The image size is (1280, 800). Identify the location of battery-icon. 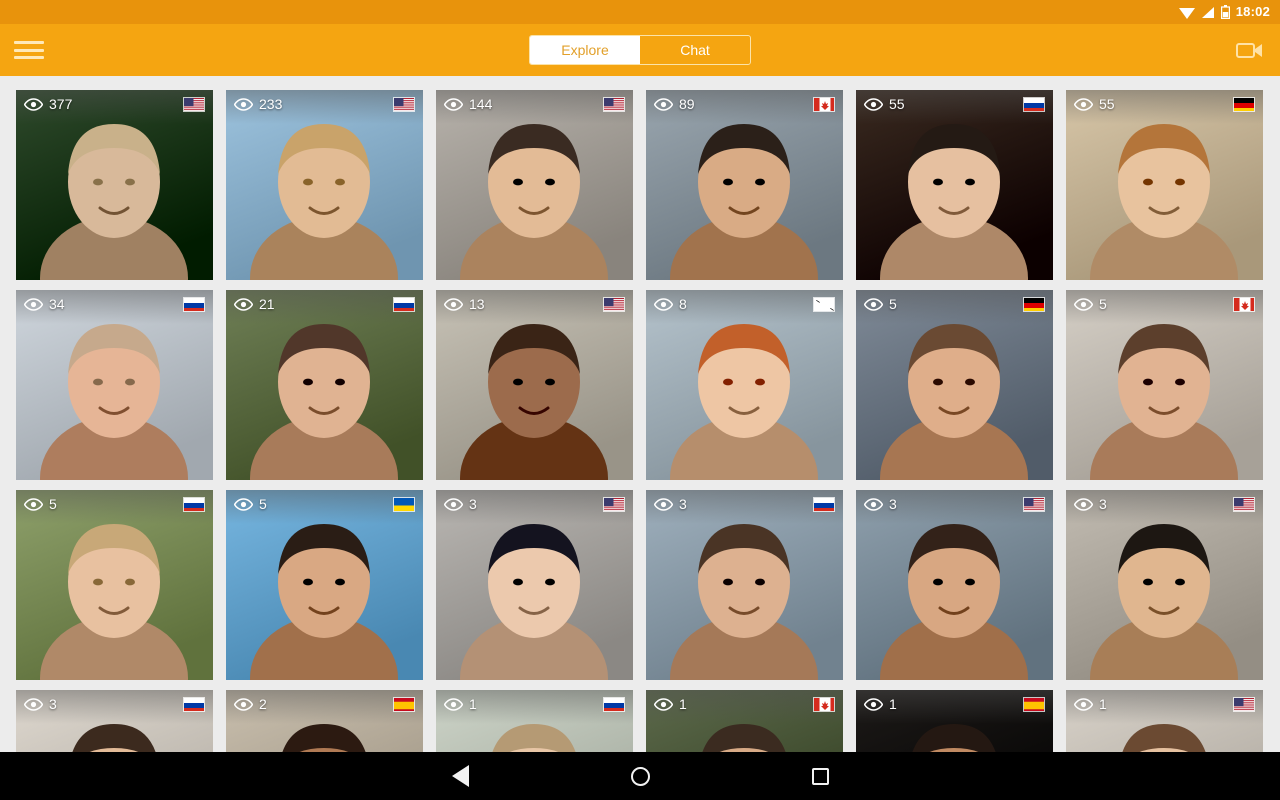
(1225, 12).